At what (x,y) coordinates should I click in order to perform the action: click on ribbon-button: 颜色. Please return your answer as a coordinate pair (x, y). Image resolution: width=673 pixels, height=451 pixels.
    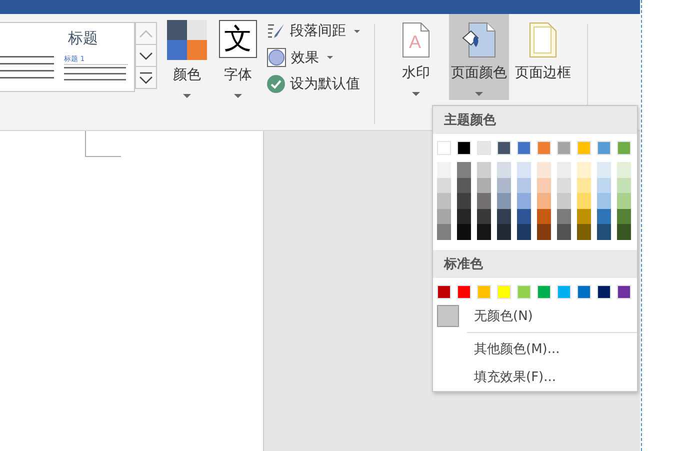
    Looking at the image, I should click on (187, 58).